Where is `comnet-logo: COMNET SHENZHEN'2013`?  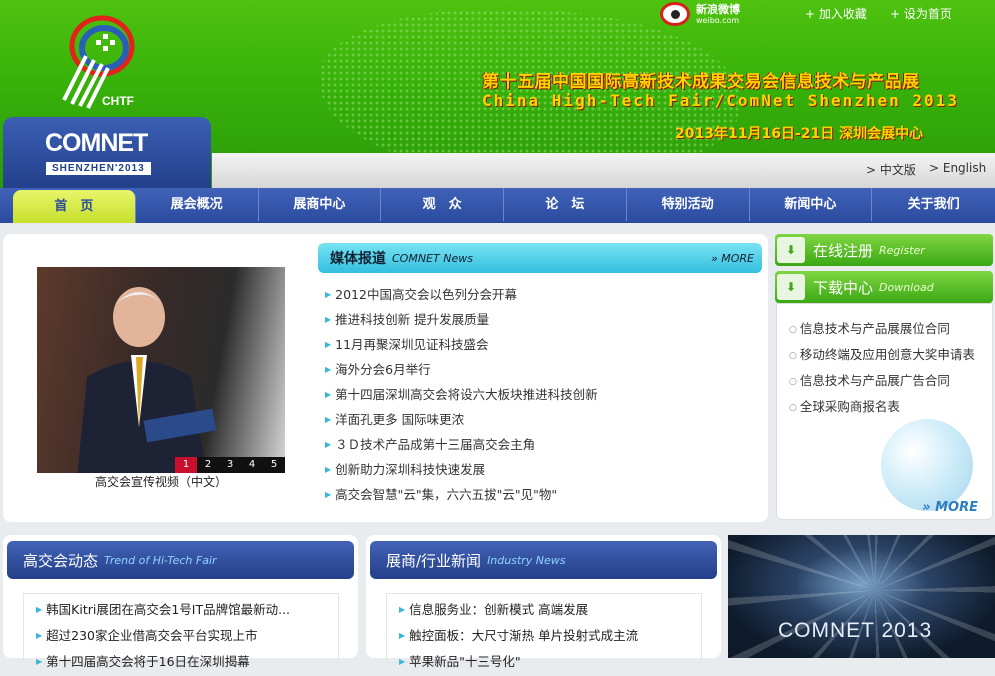 comnet-logo: COMNET SHENZHEN'2013 is located at coordinates (107, 152).